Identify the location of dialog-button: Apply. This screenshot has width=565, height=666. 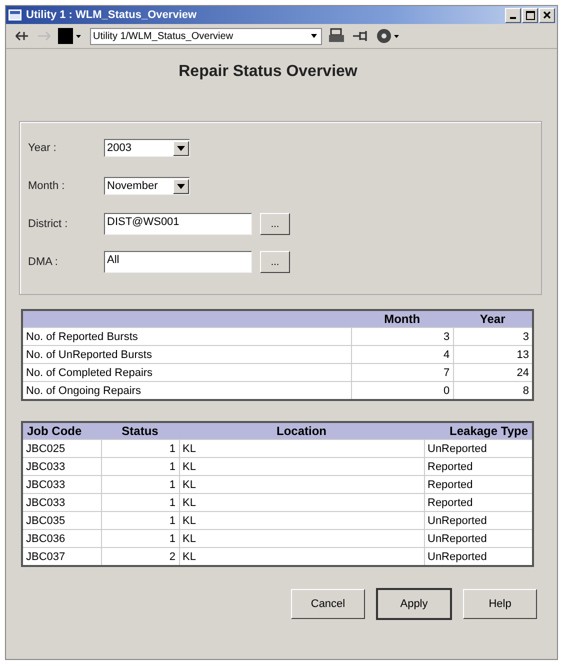
(414, 604).